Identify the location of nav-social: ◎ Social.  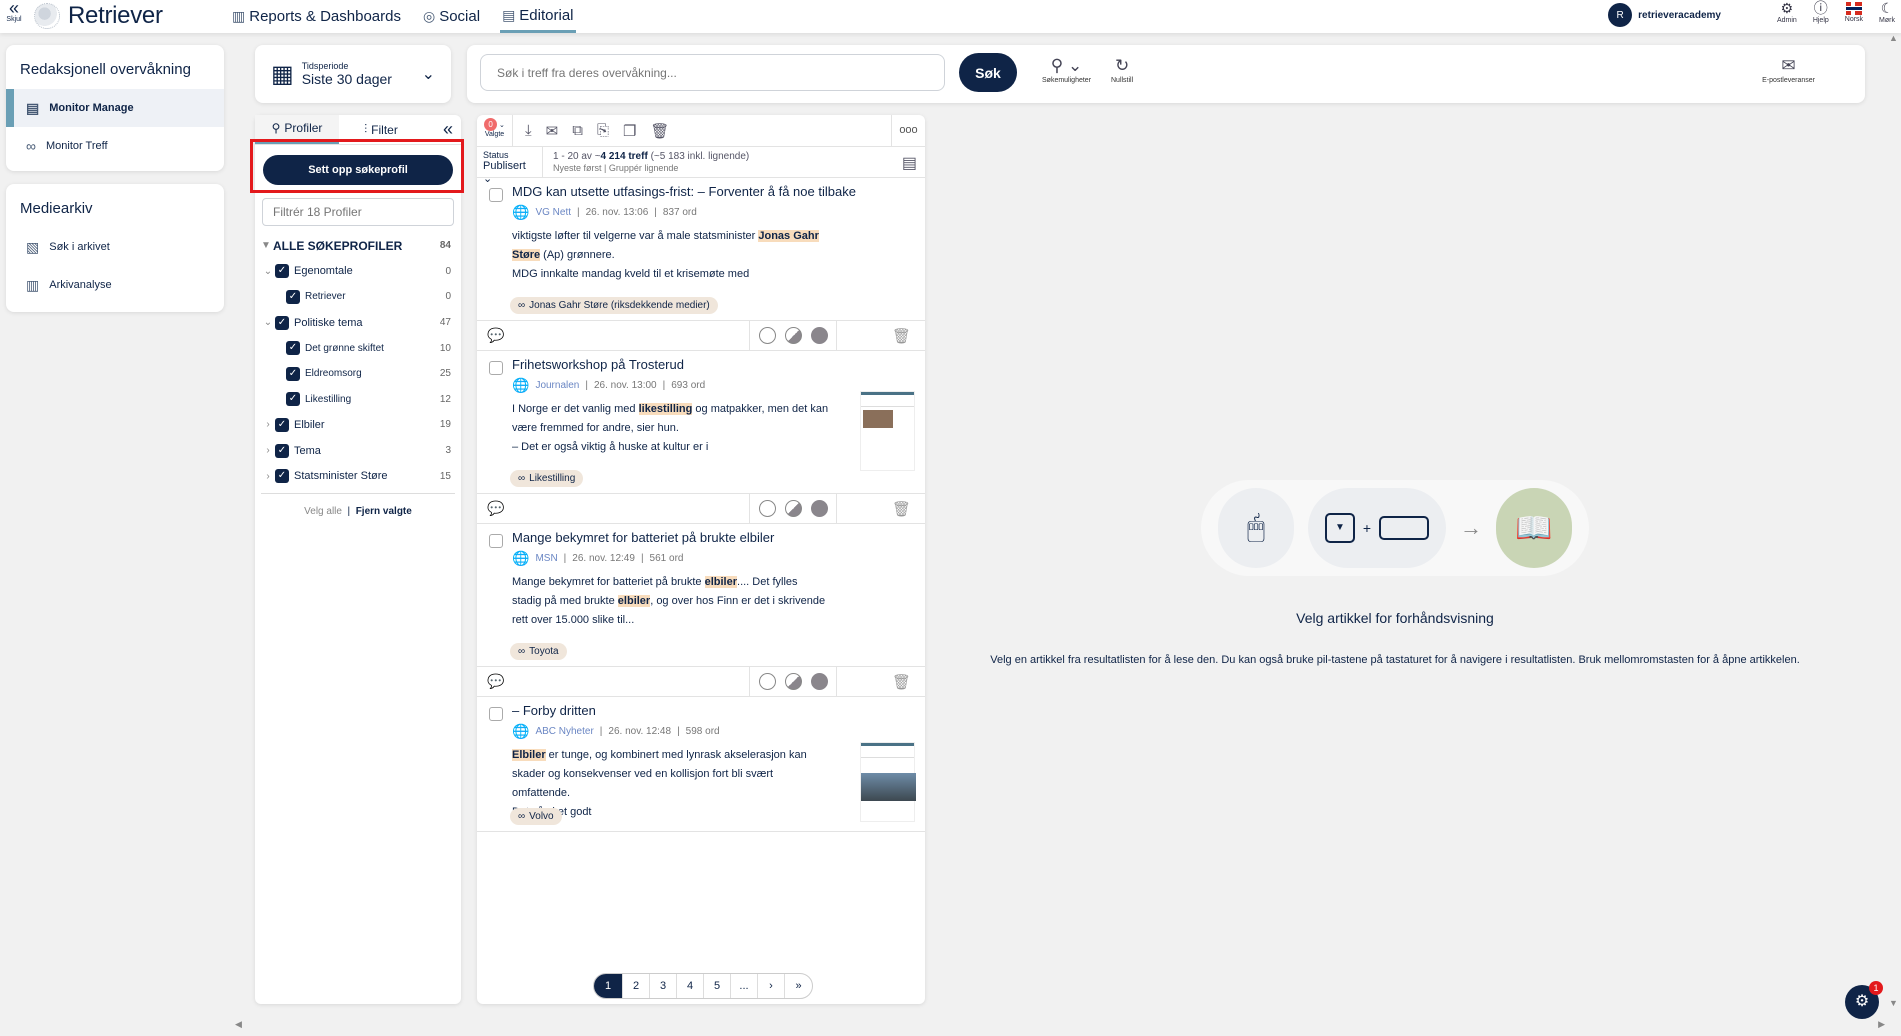
(451, 16).